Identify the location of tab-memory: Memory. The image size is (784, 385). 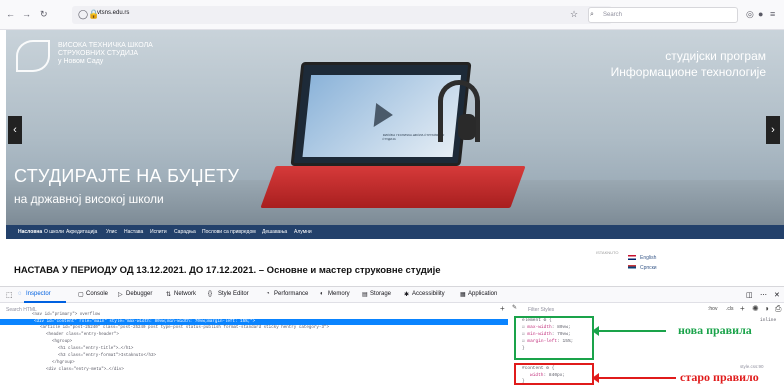
(339, 294).